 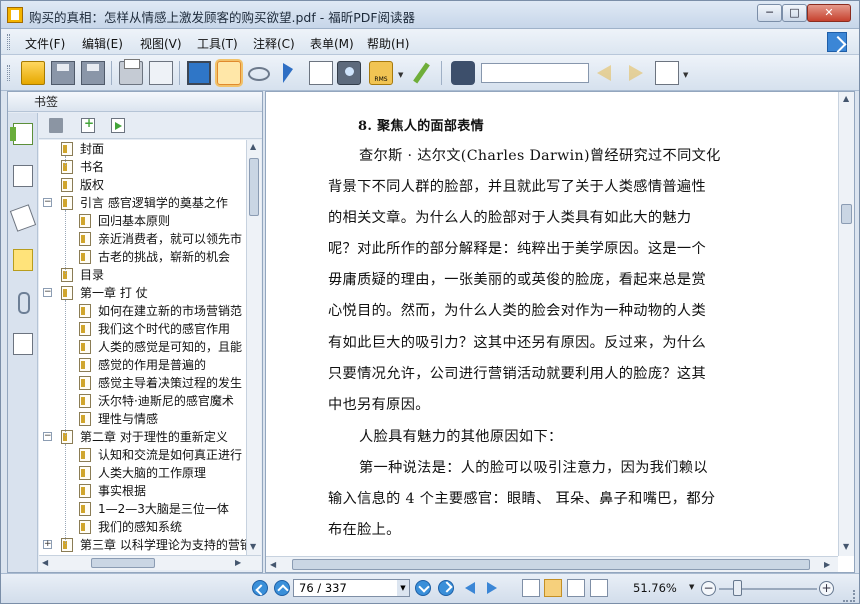 I want to click on zoom-in-icon: +, so click(x=826, y=588).